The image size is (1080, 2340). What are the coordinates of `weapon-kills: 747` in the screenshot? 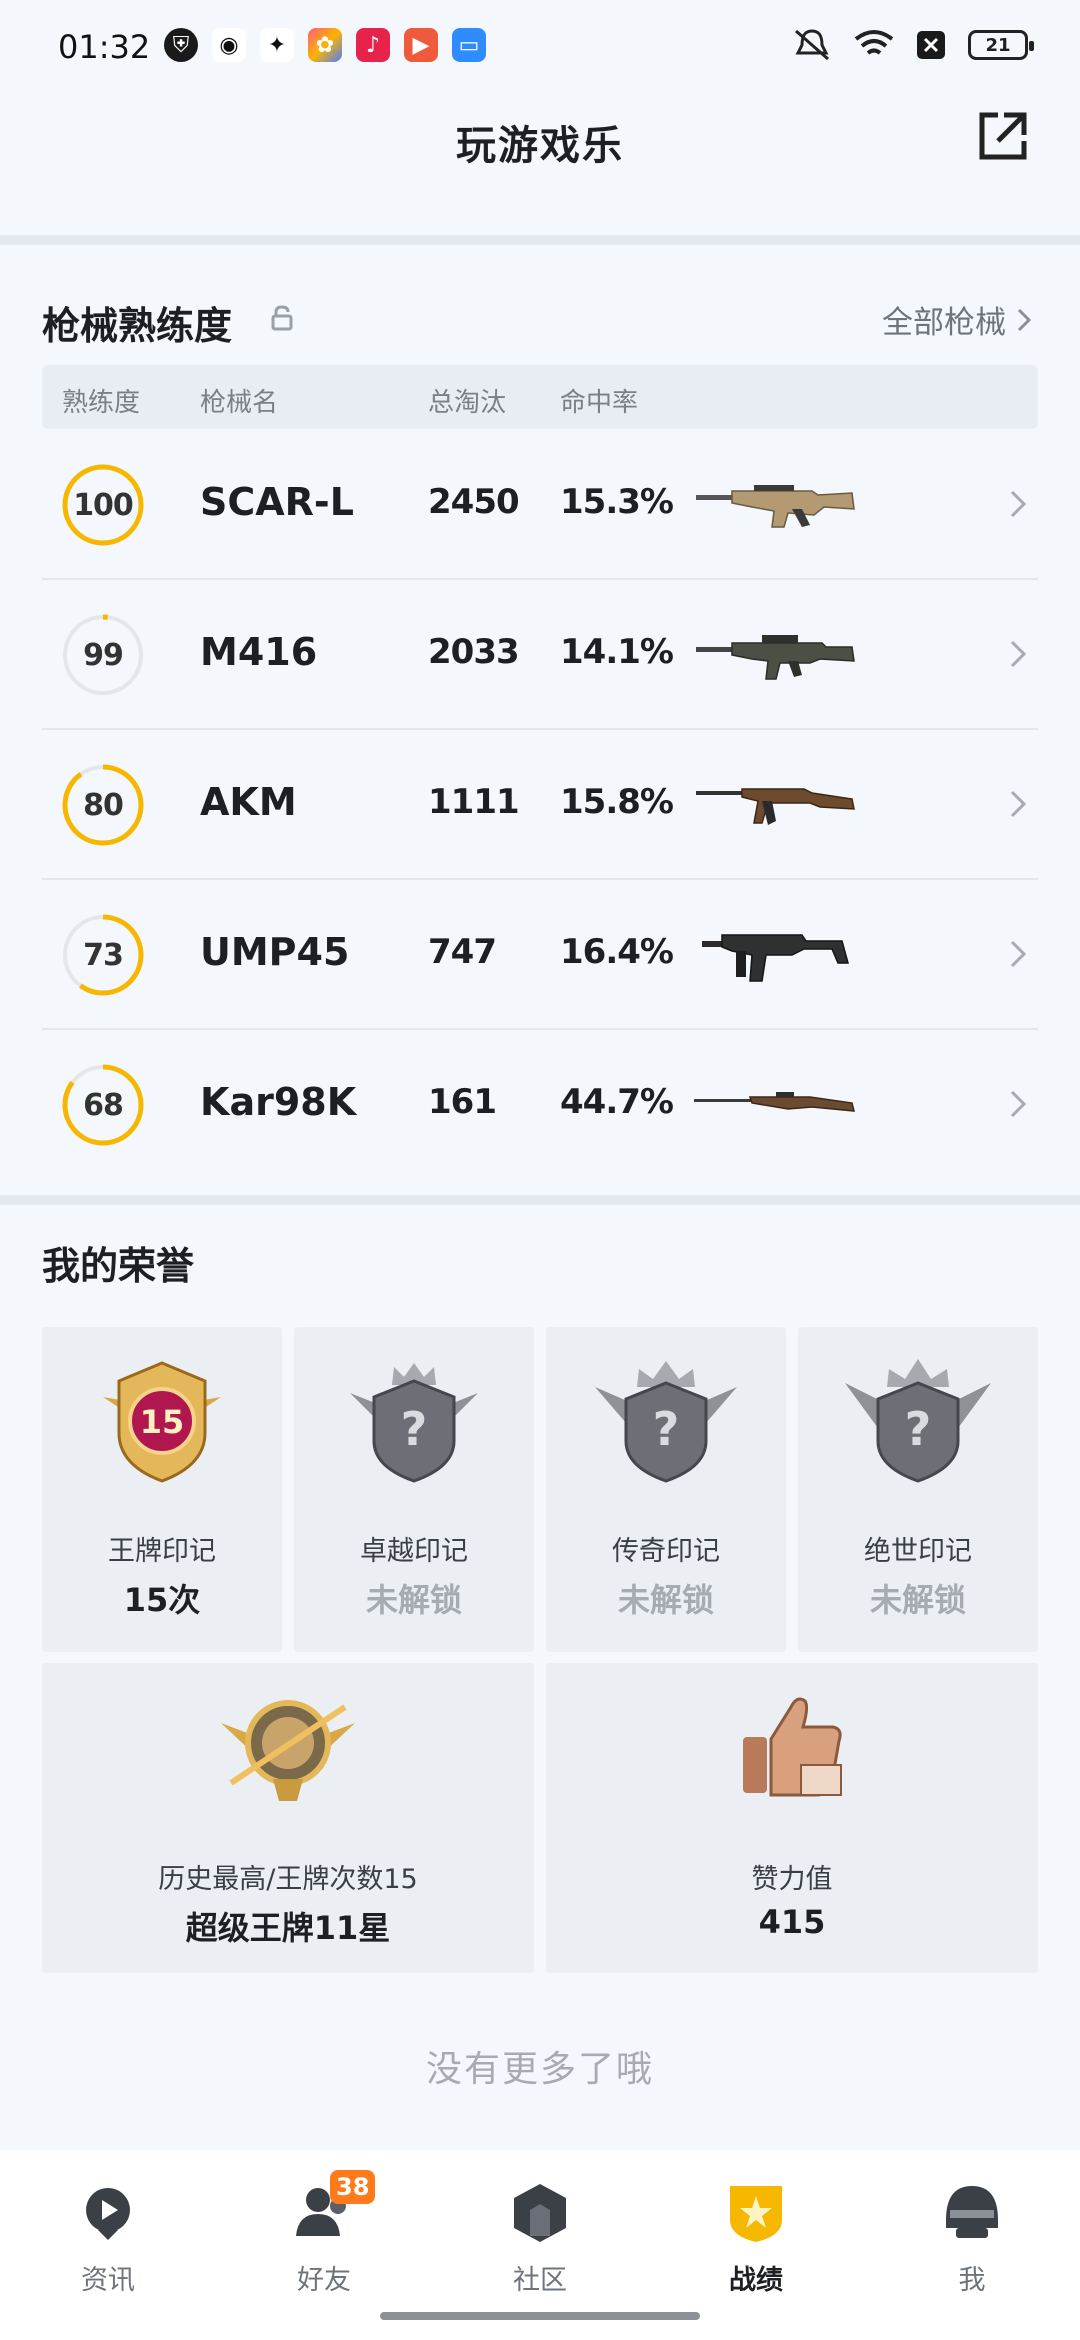 It's located at (462, 952).